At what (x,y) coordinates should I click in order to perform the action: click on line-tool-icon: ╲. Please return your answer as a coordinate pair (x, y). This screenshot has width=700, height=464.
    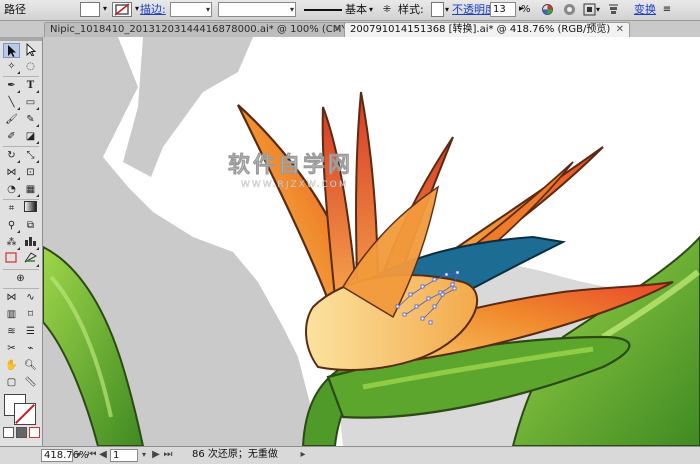
    Looking at the image, I should click on (11, 102).